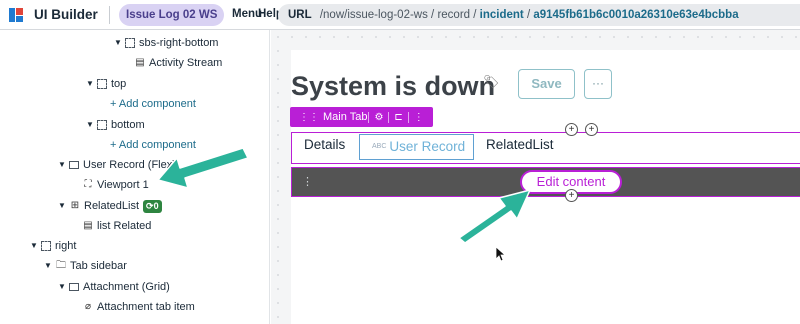 This screenshot has width=800, height=324. Describe the element at coordinates (178, 63) in the screenshot. I see `tree-item-activity-stream: ▤ Activity Stream` at that location.